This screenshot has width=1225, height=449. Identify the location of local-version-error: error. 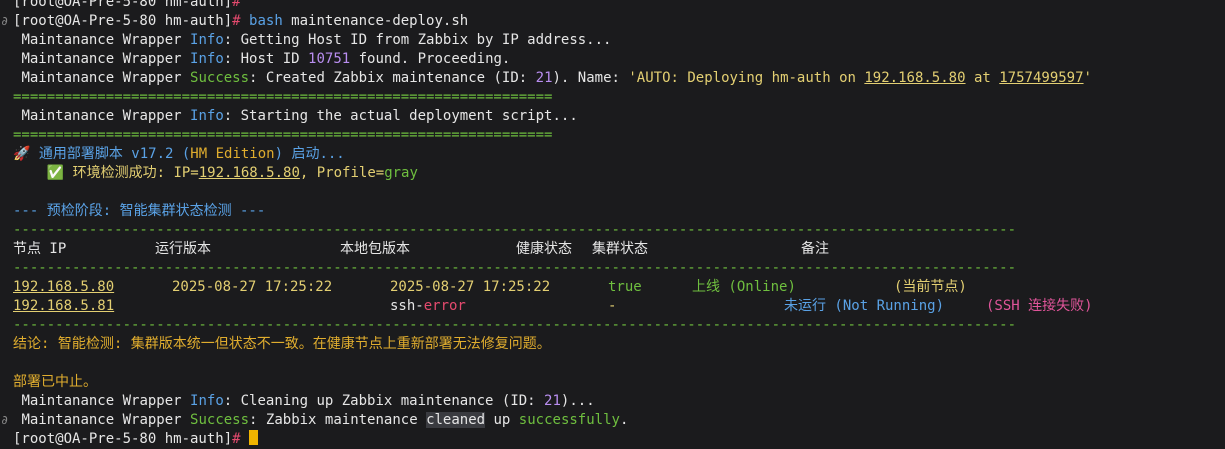
(444, 306).